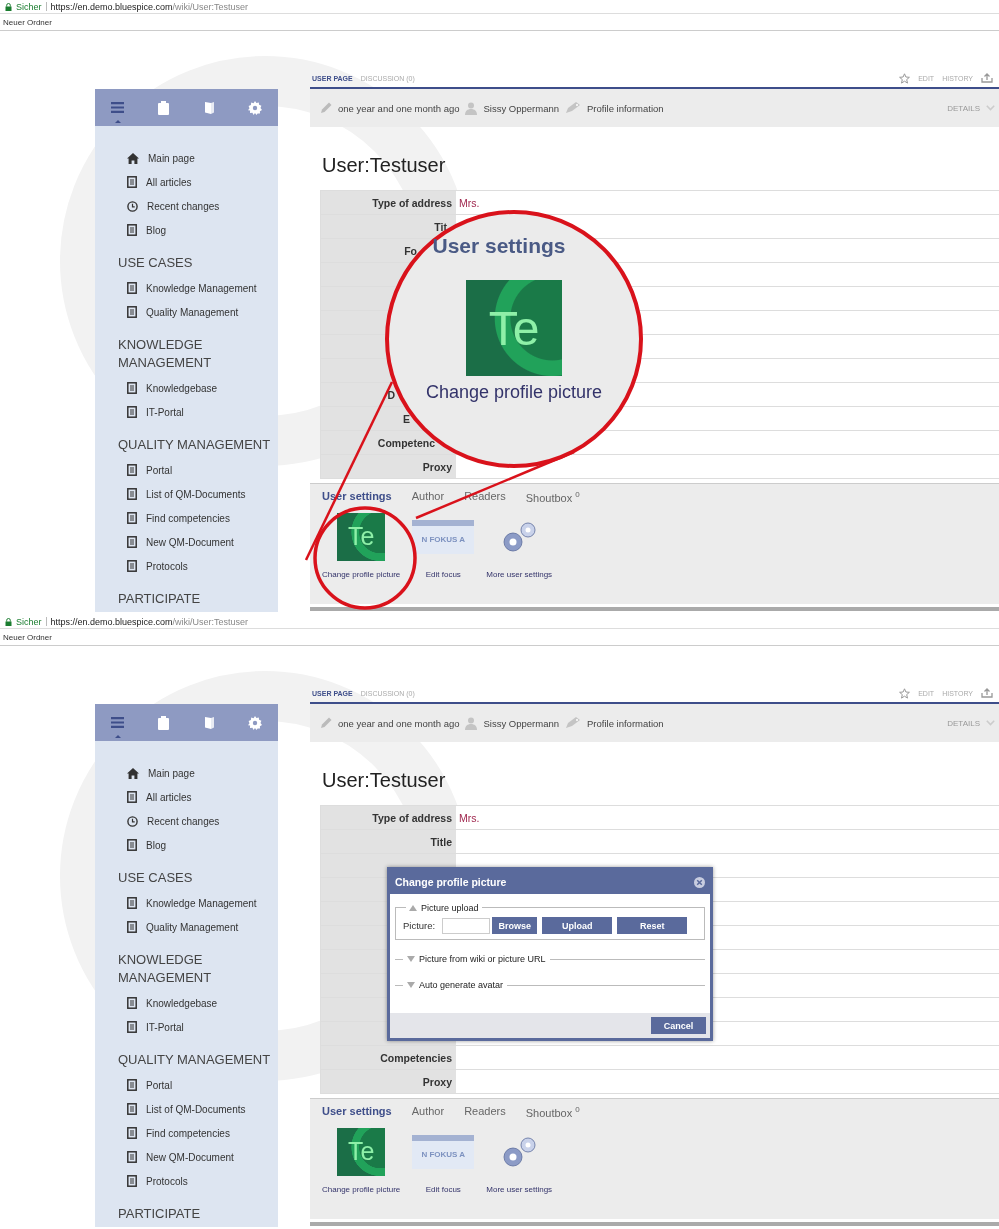 The height and width of the screenshot is (1229, 999). What do you see at coordinates (388, 466) in the screenshot?
I see `table-cell: Proxy` at bounding box center [388, 466].